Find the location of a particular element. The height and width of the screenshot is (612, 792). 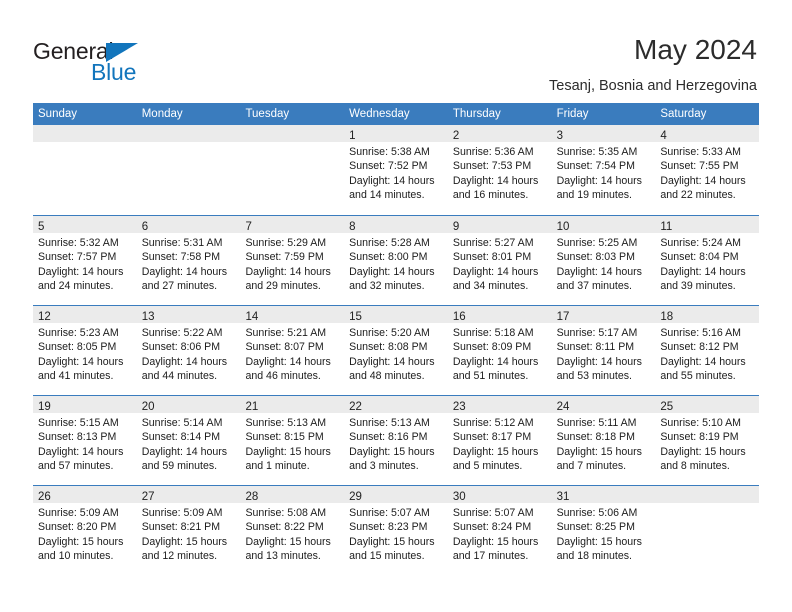

day-number: 19 is located at coordinates (44, 407).